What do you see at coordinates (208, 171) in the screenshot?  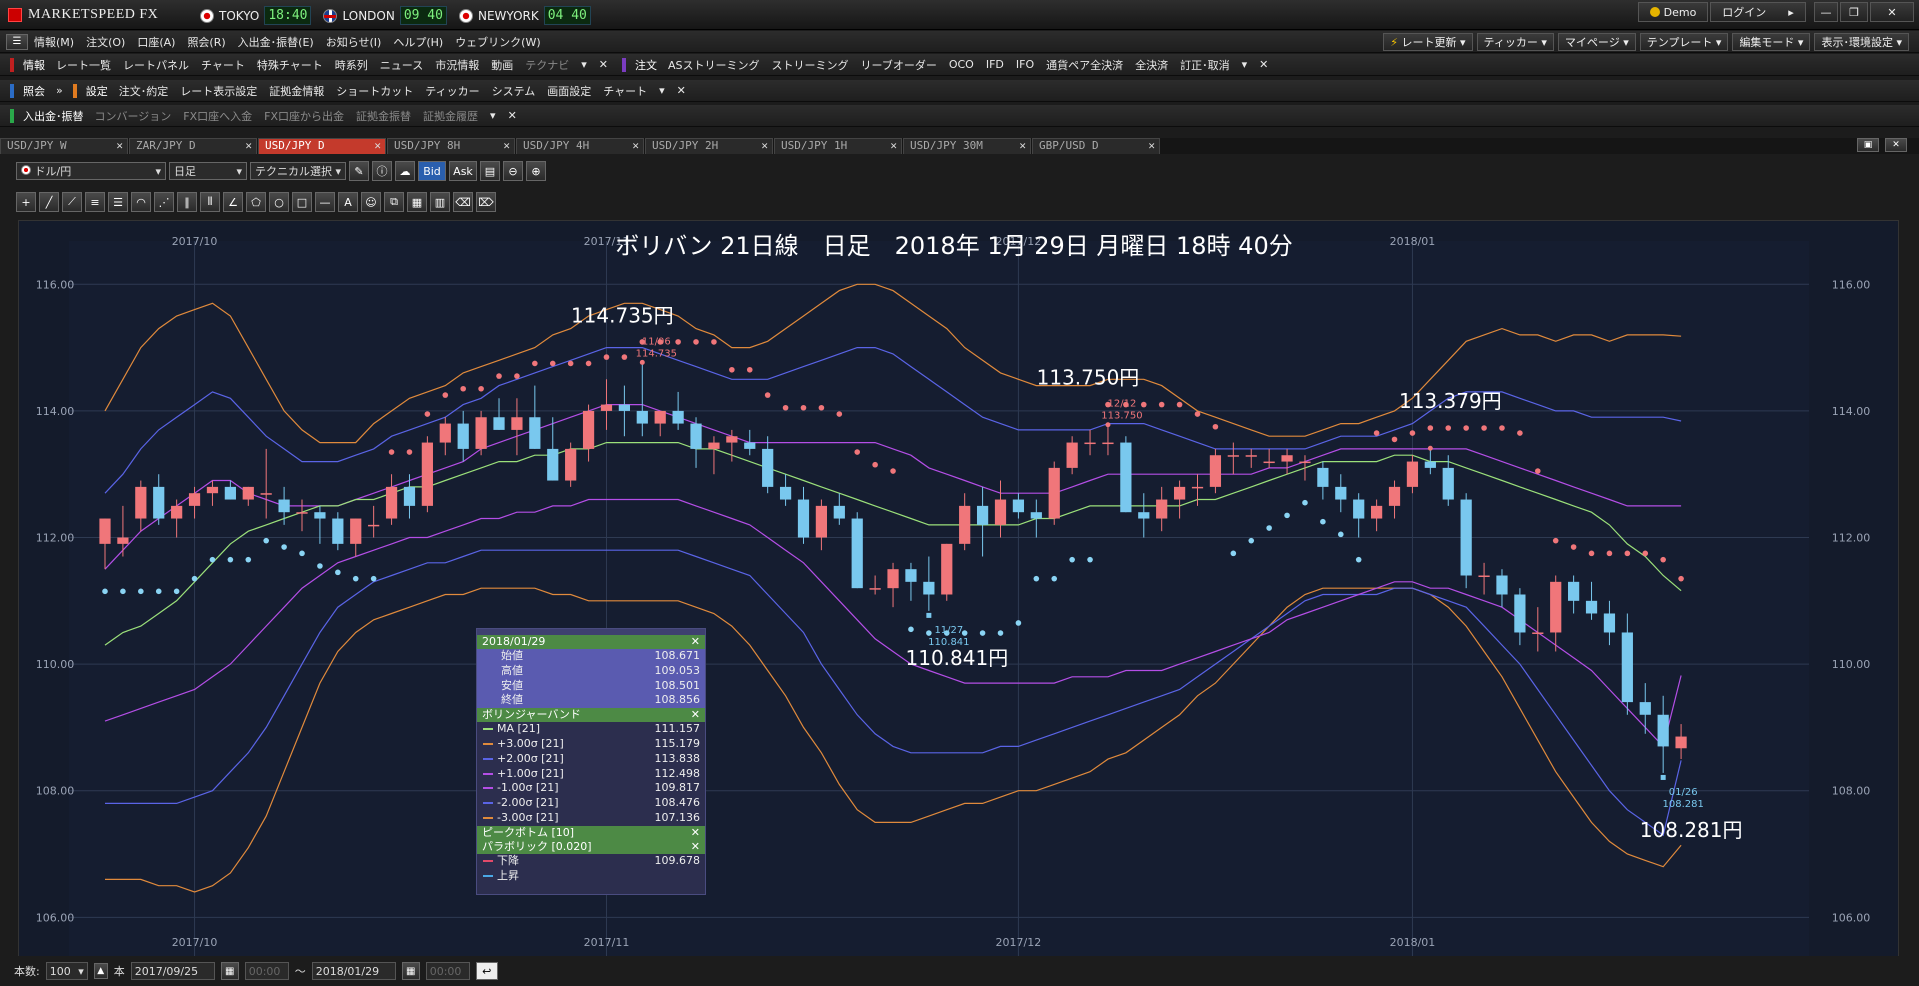 I see `period-select: 日足 ▾` at bounding box center [208, 171].